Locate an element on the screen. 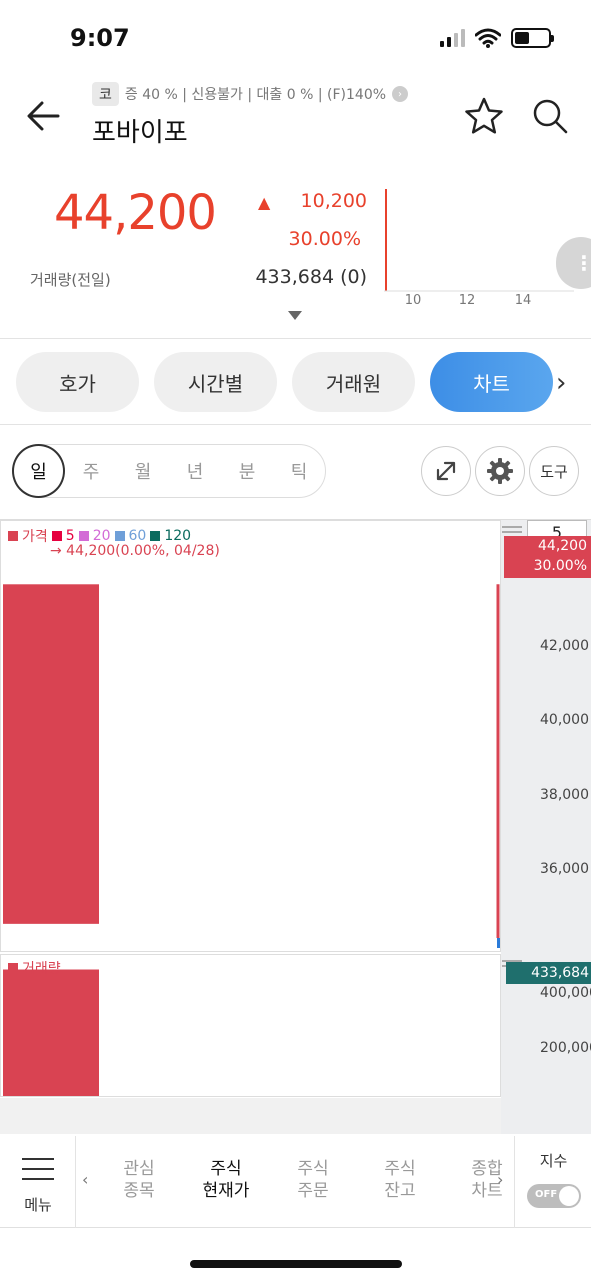  star-icon is located at coordinates (484, 115).